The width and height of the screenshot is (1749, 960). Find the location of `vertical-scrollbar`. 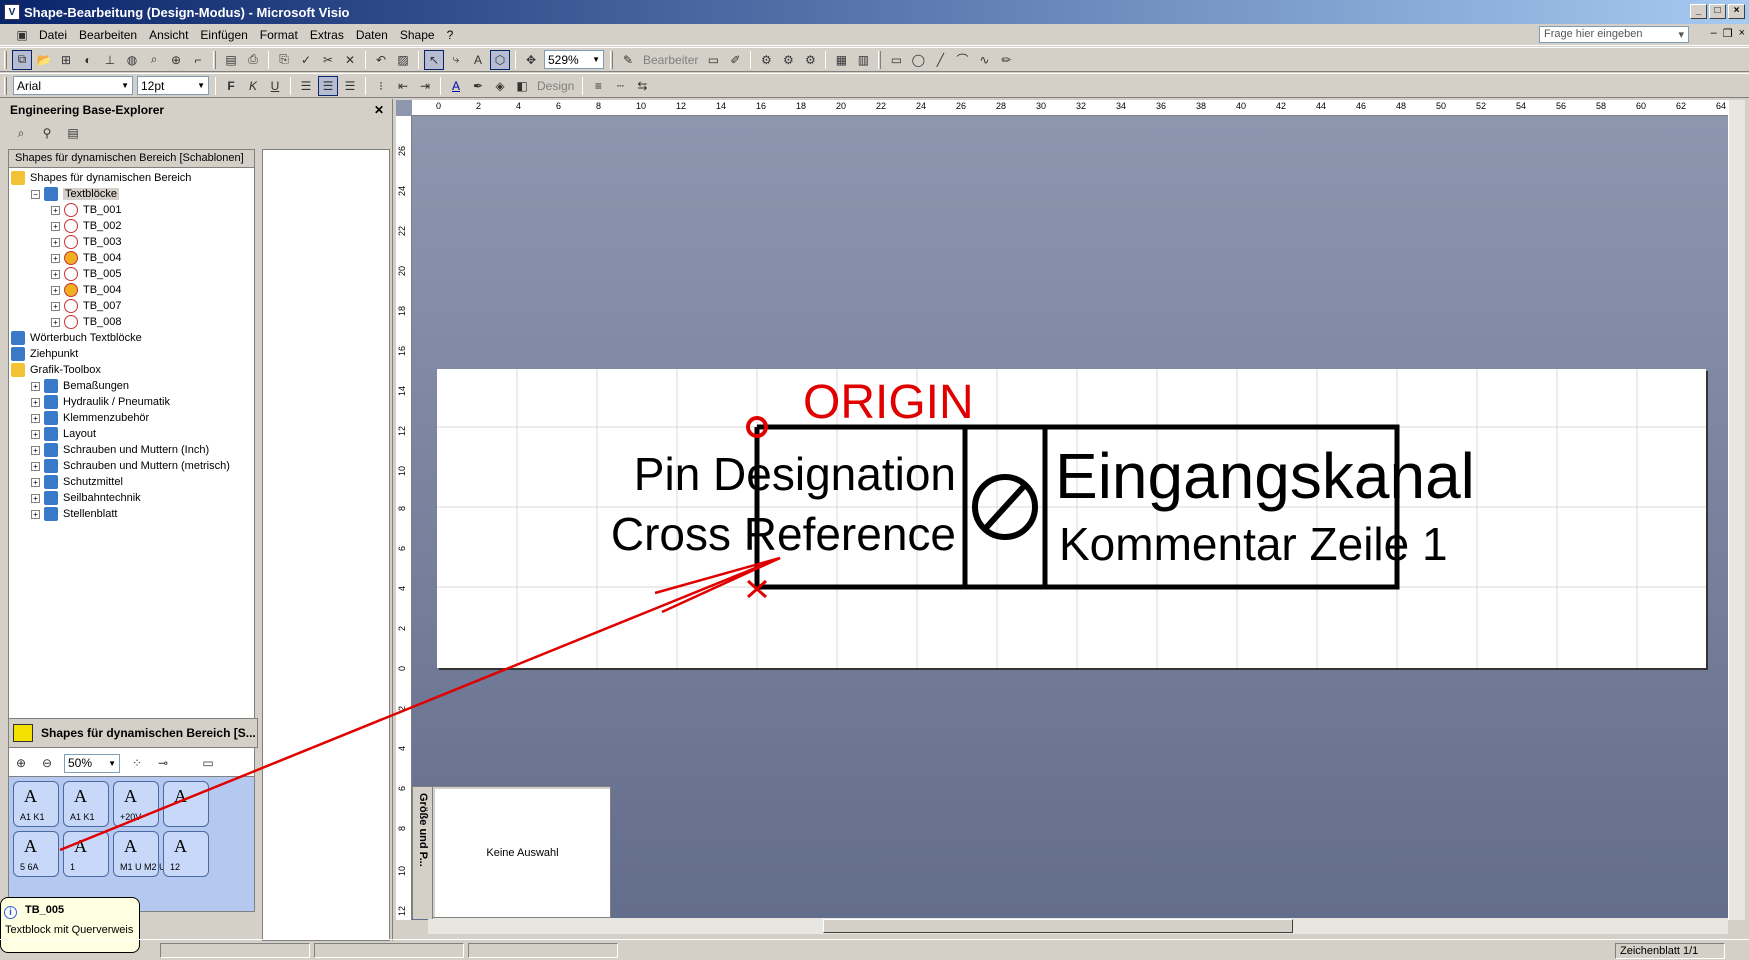

vertical-scrollbar is located at coordinates (1736, 510).